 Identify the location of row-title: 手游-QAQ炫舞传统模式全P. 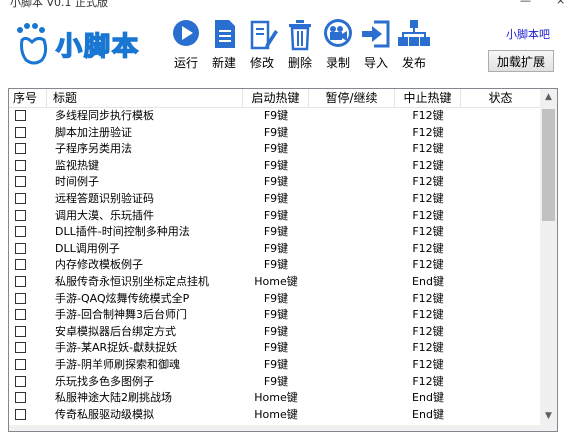
(122, 298).